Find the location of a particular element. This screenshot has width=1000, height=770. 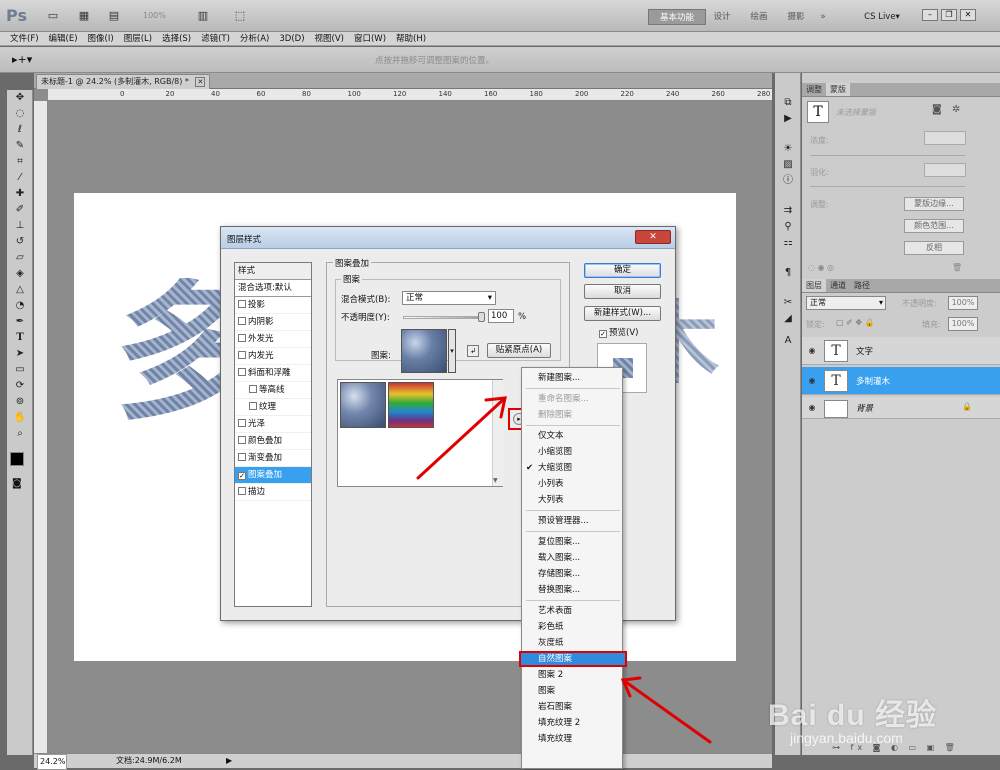

layer-row-selected: ◉ T 多制灌木 is located at coordinates (901, 381).